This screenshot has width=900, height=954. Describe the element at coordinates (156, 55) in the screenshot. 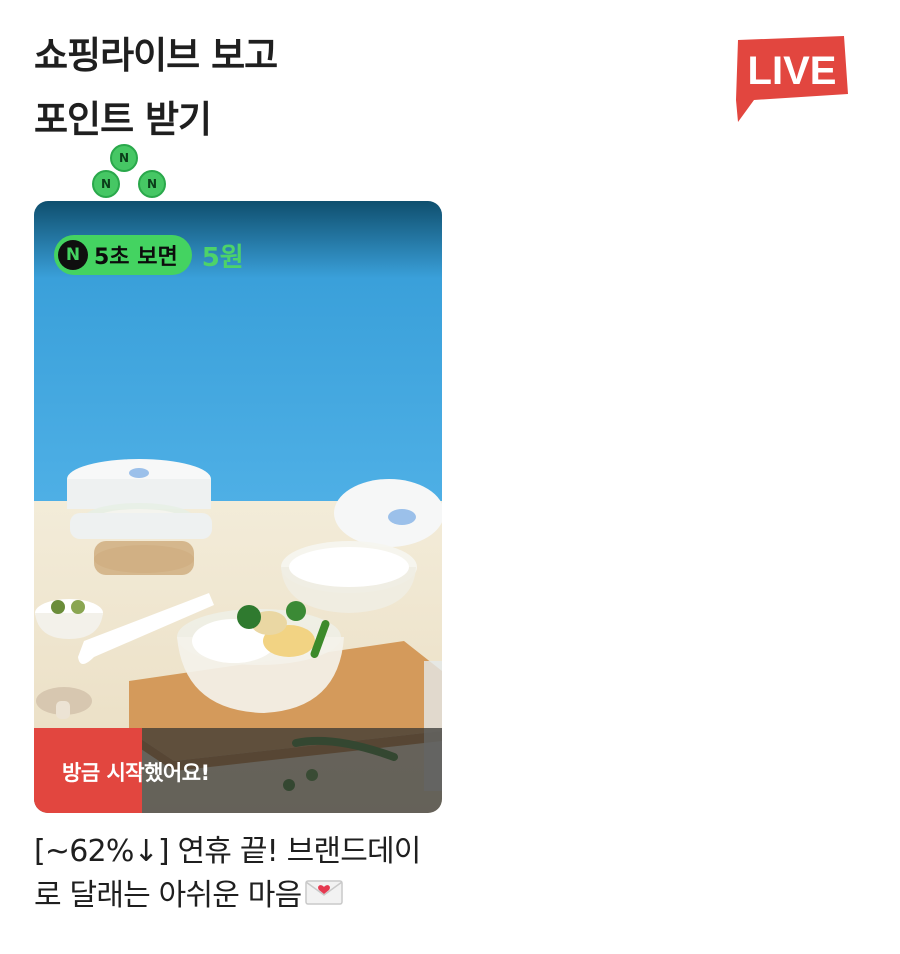

I see `title-line-1: 쇼핑라이브 보고` at that location.